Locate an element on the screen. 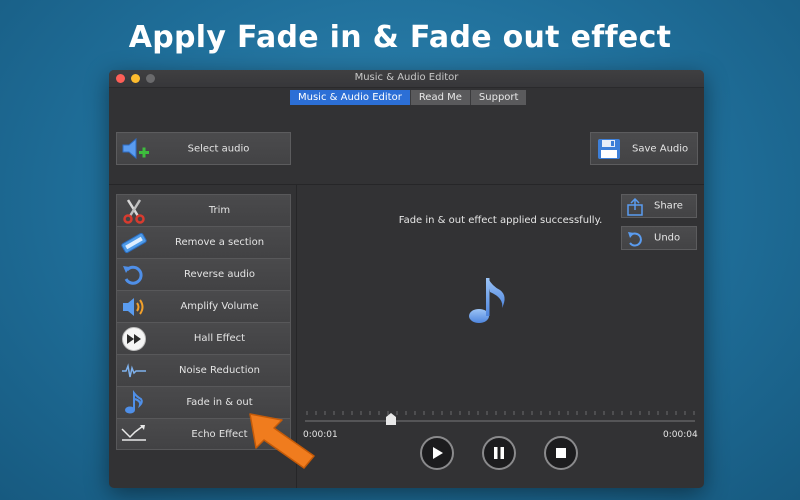 The width and height of the screenshot is (800, 500). remove-ticket-icon is located at coordinates (134, 243).